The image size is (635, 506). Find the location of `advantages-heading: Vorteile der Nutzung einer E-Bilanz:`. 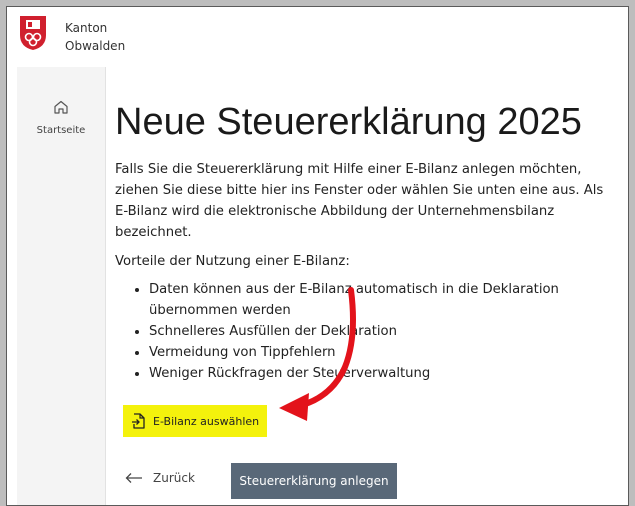

advantages-heading: Vorteile der Nutzung einer E-Bilanz: is located at coordinates (232, 261).